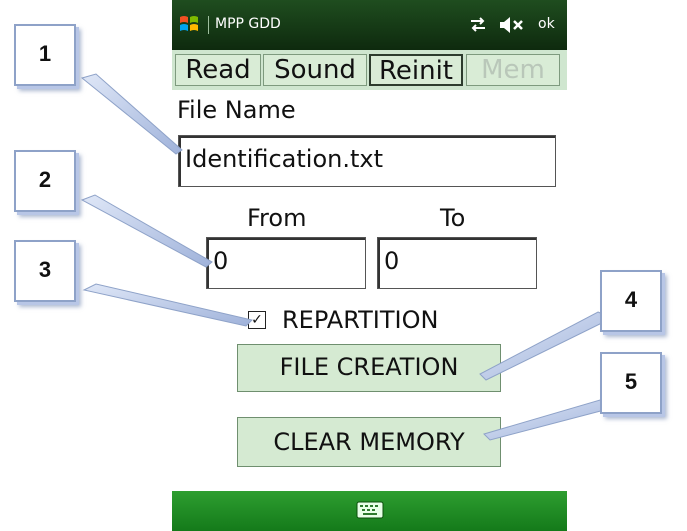 The image size is (687, 531). Describe the element at coordinates (631, 301) in the screenshot. I see `callout-4: 4` at that location.